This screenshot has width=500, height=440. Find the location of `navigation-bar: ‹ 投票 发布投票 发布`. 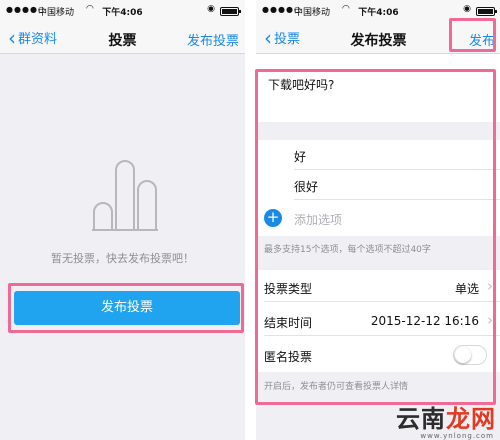

navigation-bar: ‹ 投票 发布投票 发布 is located at coordinates (378, 38).